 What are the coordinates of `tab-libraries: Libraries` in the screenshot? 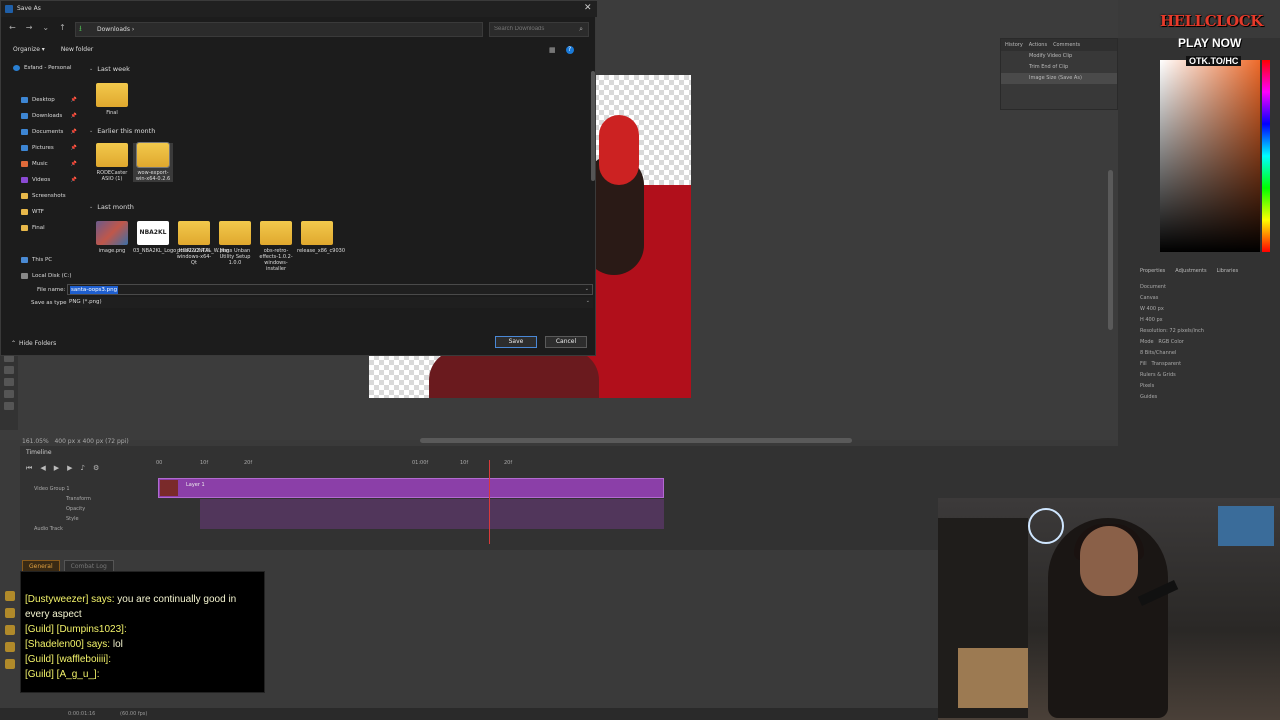 It's located at (1228, 271).